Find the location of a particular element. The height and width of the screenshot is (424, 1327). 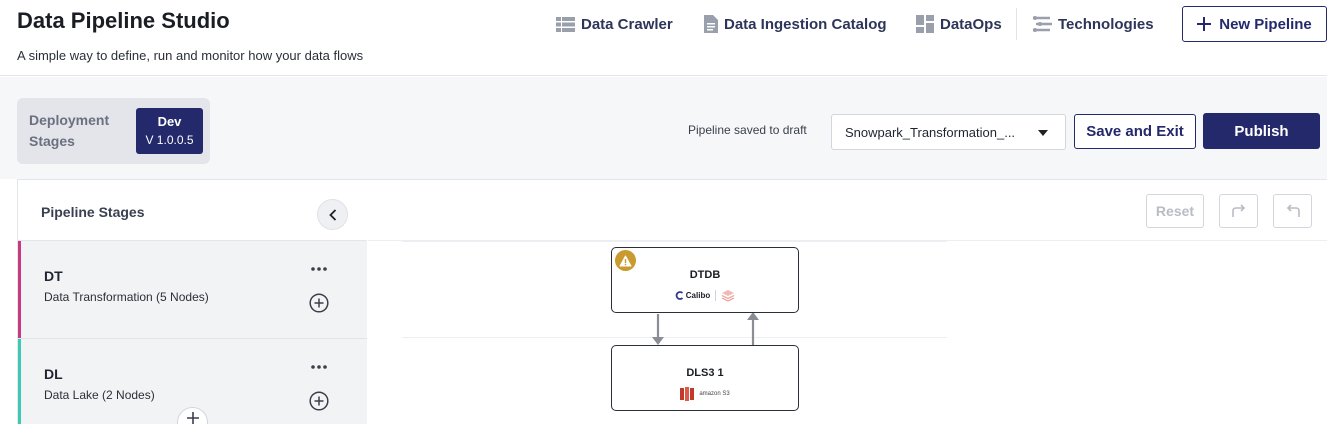

nav-data-ingestion-catalog: Data Ingestion Catalog is located at coordinates (795, 24).